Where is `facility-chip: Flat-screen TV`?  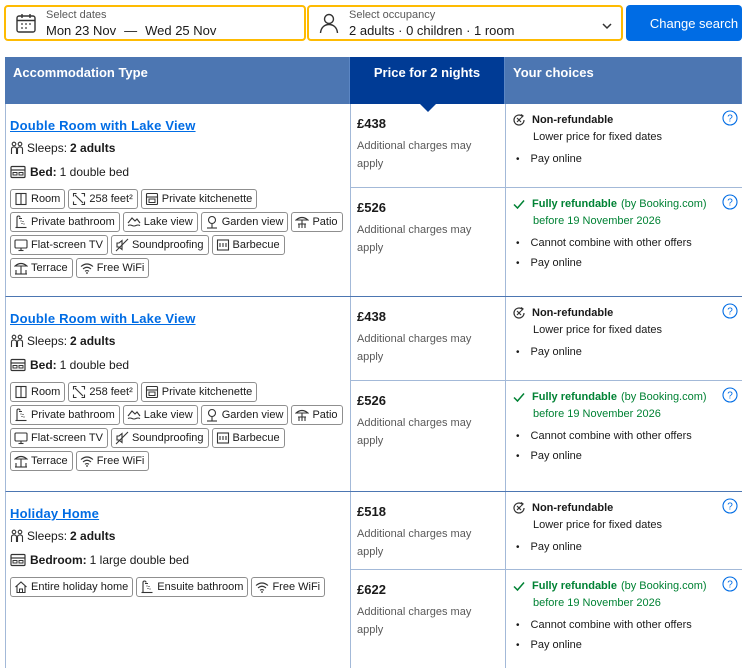
facility-chip: Flat-screen TV is located at coordinates (59, 438).